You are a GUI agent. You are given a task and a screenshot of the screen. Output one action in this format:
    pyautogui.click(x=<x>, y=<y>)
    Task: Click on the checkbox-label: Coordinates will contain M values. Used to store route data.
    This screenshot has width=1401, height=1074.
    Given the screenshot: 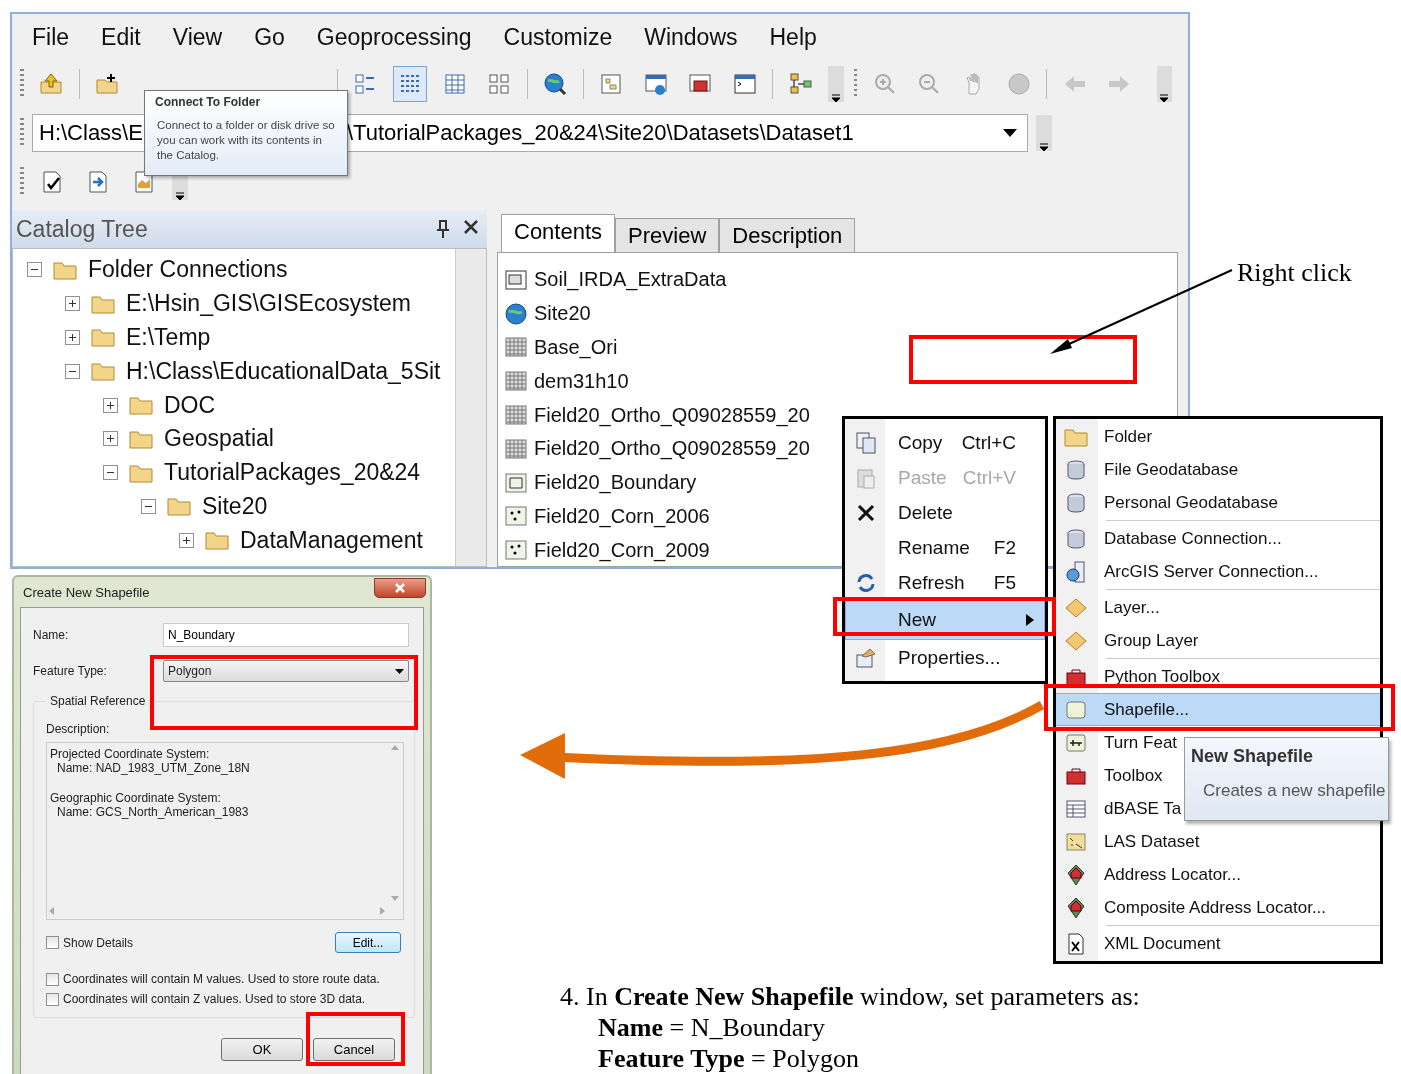 What is the action you would take?
    pyautogui.click(x=221, y=979)
    